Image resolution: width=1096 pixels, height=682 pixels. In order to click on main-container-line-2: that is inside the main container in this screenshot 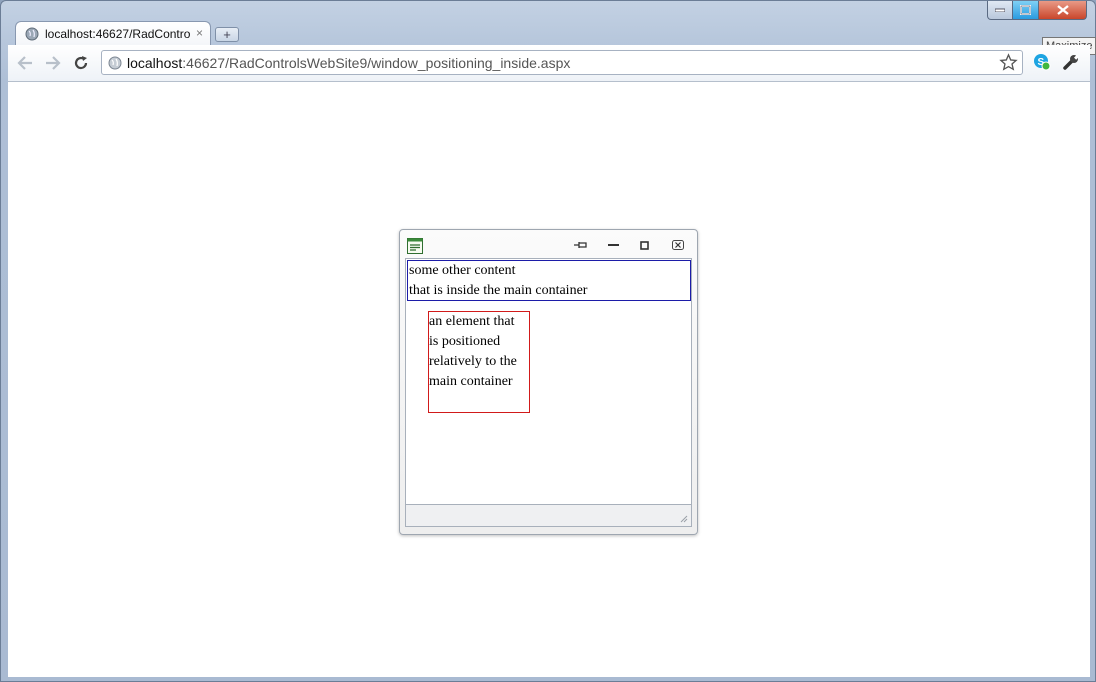, I will do `click(498, 290)`.